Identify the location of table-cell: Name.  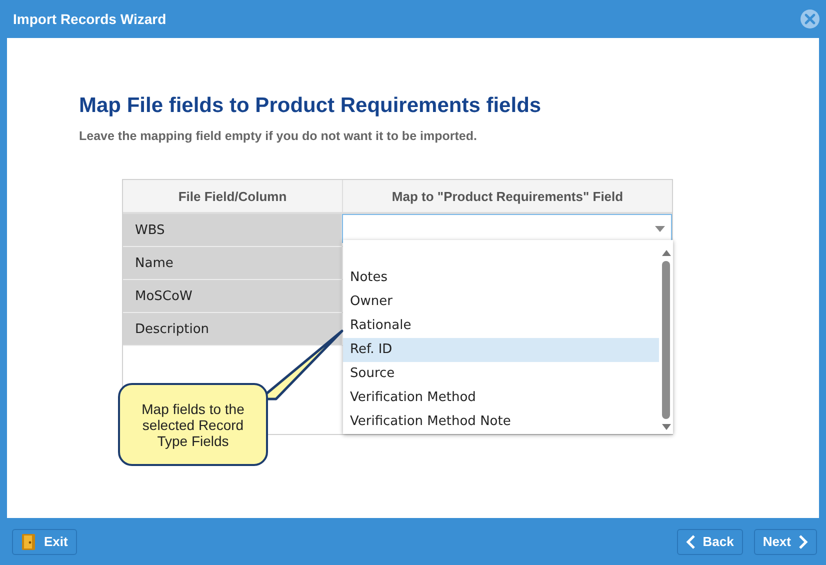
(232, 263).